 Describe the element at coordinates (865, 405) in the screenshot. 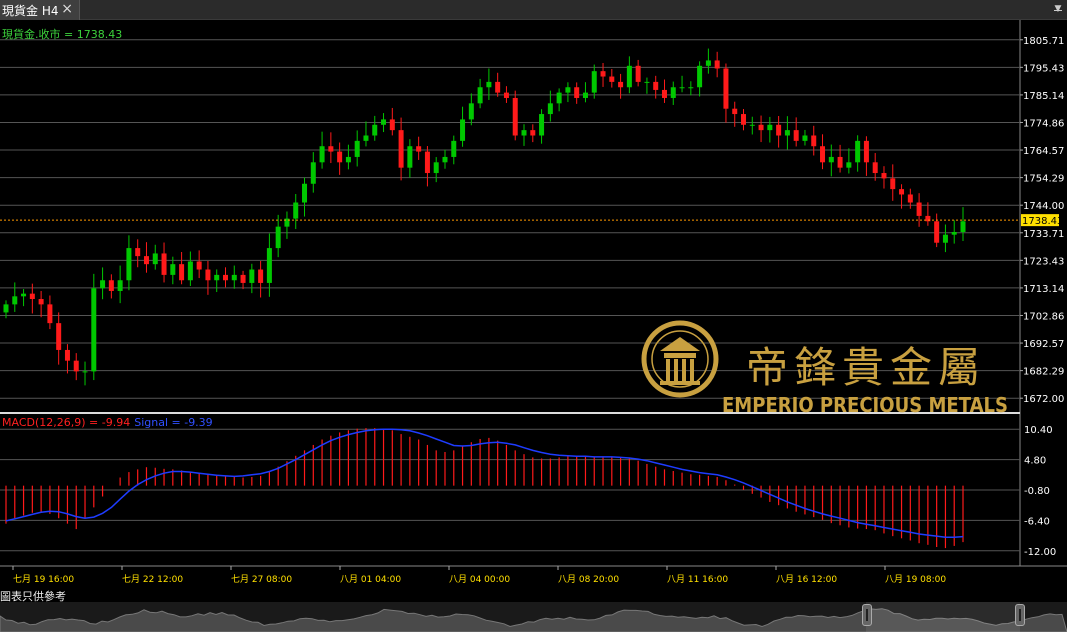

I see `watermark-english: EMPERIO PRECIOUS METALS` at that location.